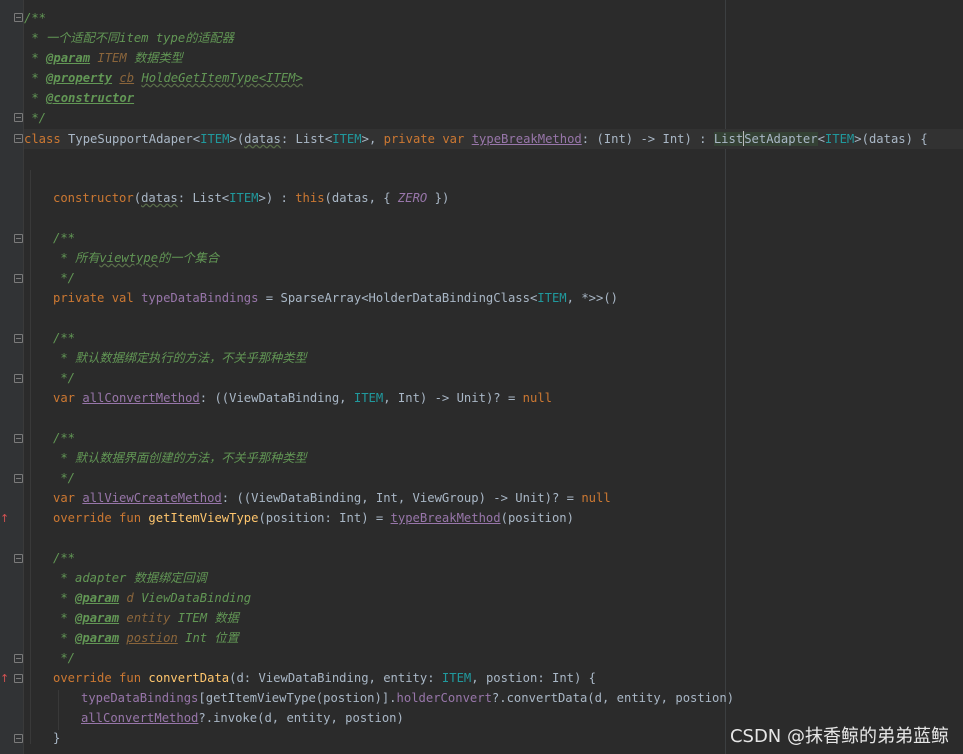  I want to click on code-line: * @property cb HoldeGetItemType<ITEM>, so click(163, 78).